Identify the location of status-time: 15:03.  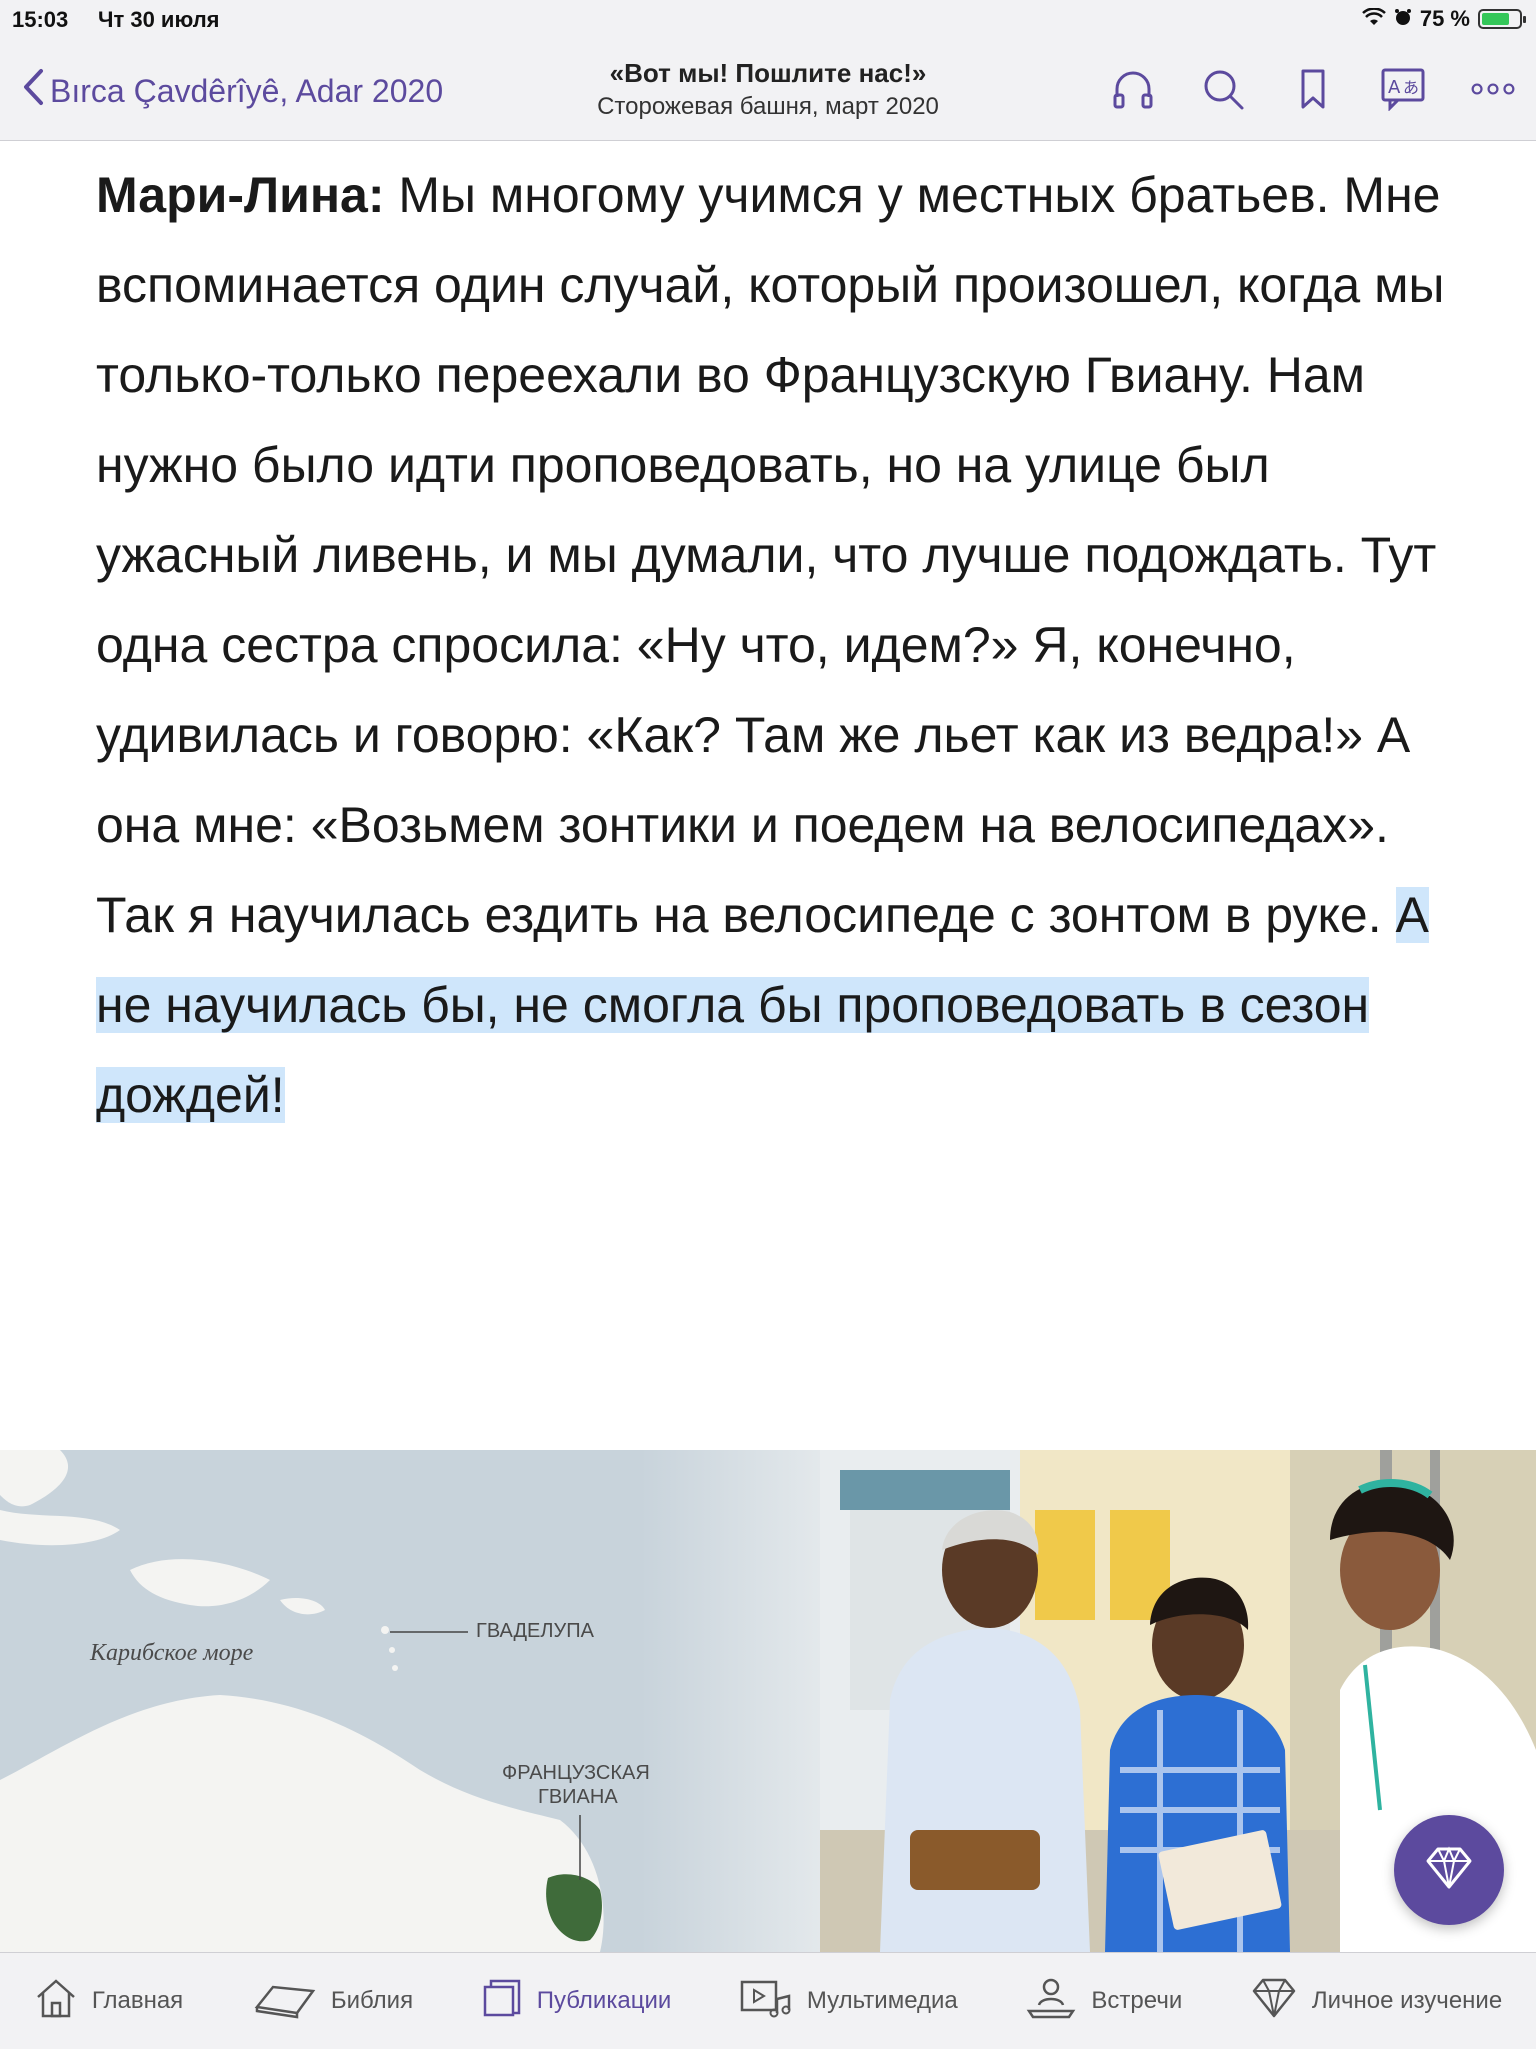
(40, 19).